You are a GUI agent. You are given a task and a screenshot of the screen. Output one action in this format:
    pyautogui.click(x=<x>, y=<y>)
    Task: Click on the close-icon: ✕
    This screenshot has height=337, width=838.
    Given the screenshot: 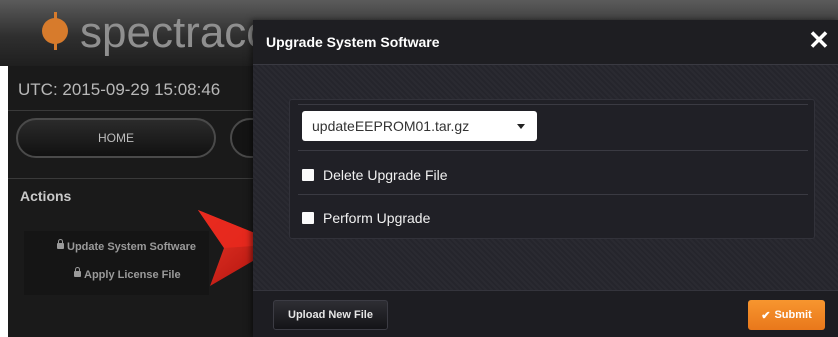 What is the action you would take?
    pyautogui.click(x=819, y=40)
    